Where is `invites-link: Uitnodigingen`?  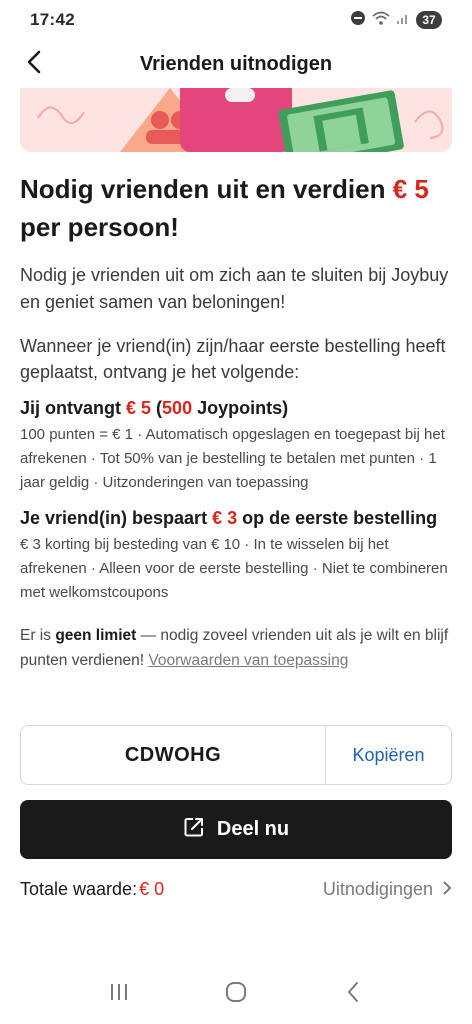 invites-link: Uitnodigingen is located at coordinates (387, 889).